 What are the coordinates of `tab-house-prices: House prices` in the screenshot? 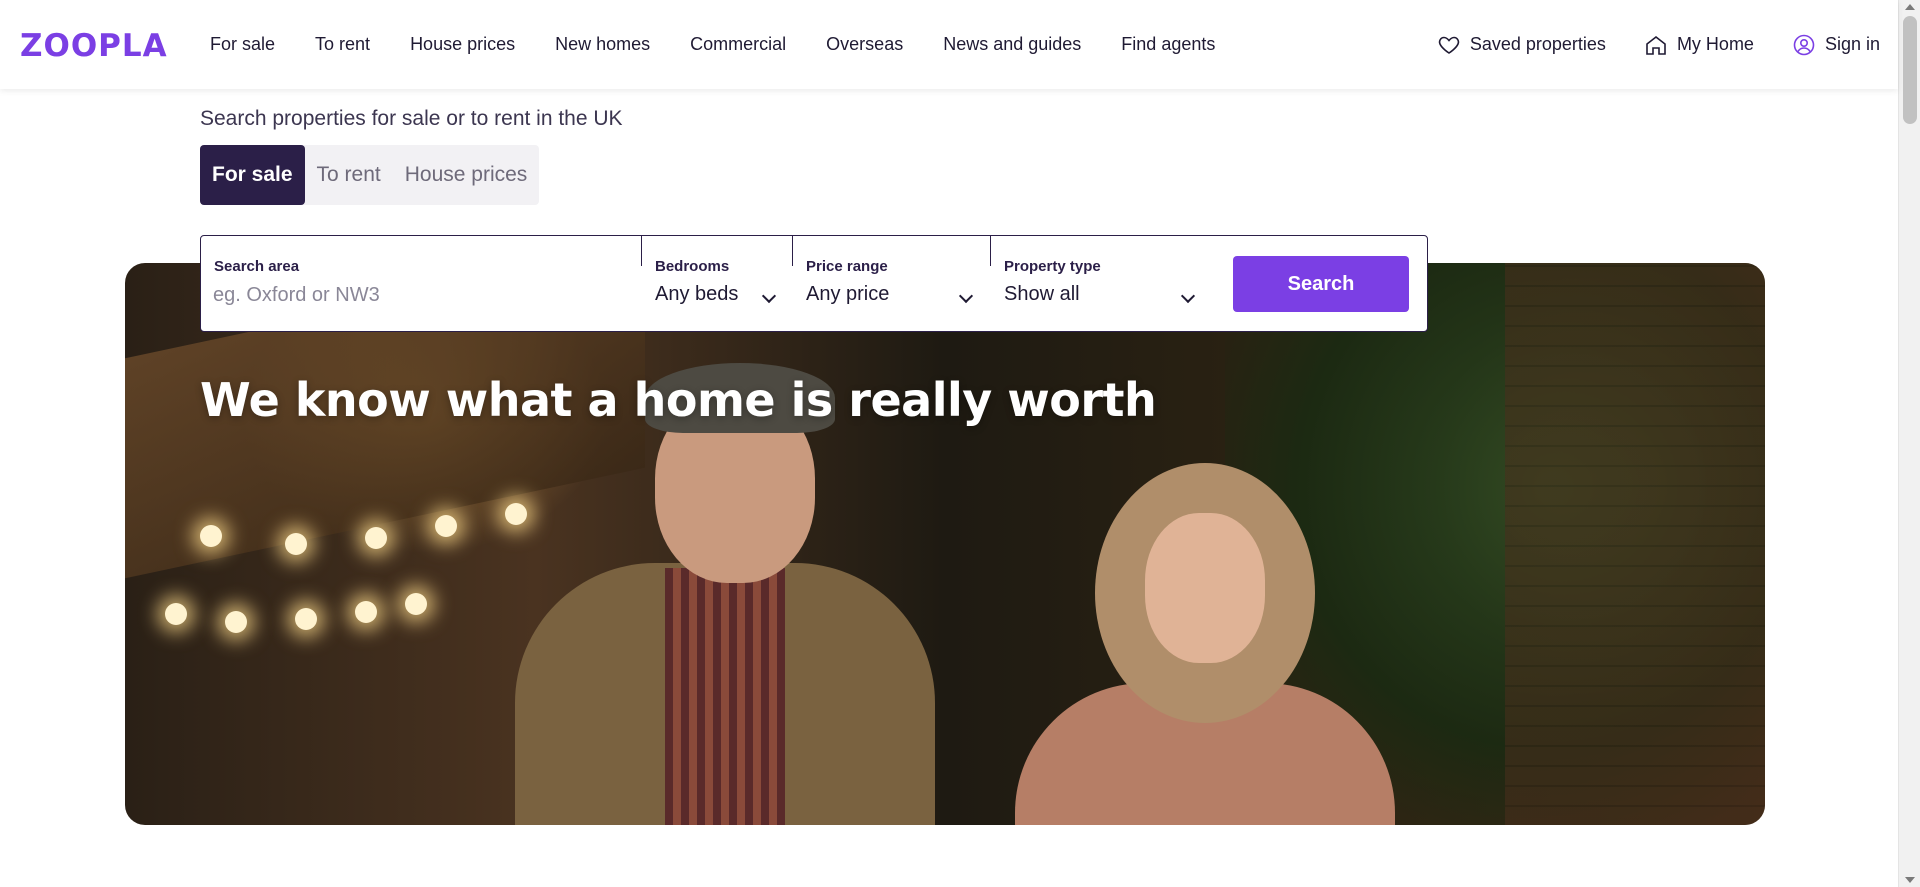 It's located at (466, 175).